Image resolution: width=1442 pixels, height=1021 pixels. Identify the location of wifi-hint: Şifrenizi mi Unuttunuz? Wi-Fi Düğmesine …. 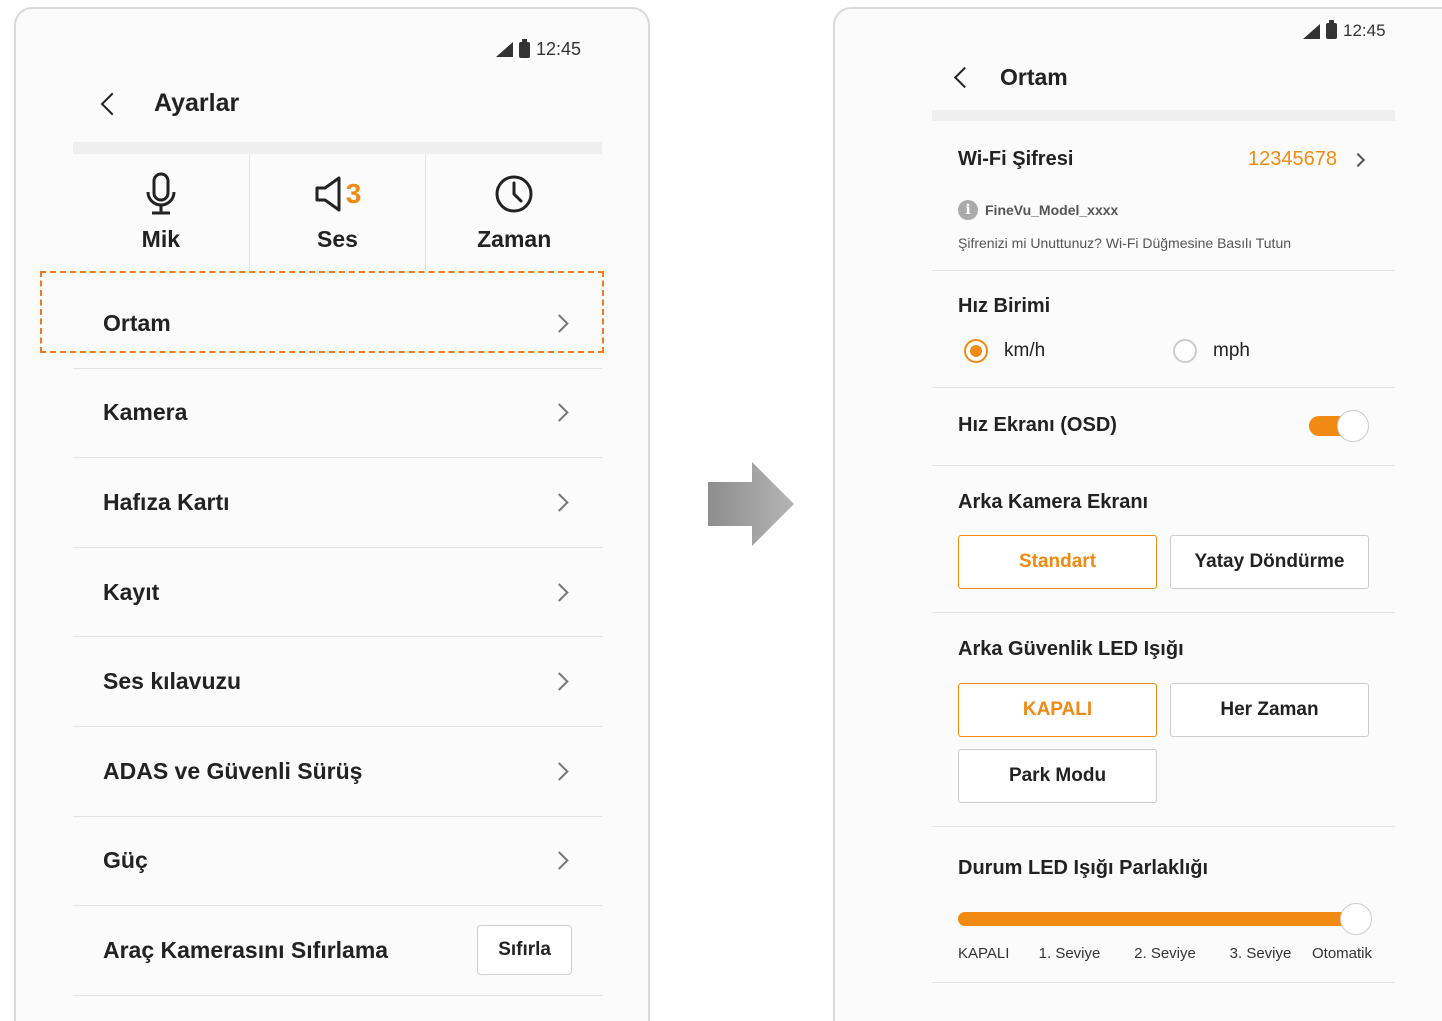
(1125, 243).